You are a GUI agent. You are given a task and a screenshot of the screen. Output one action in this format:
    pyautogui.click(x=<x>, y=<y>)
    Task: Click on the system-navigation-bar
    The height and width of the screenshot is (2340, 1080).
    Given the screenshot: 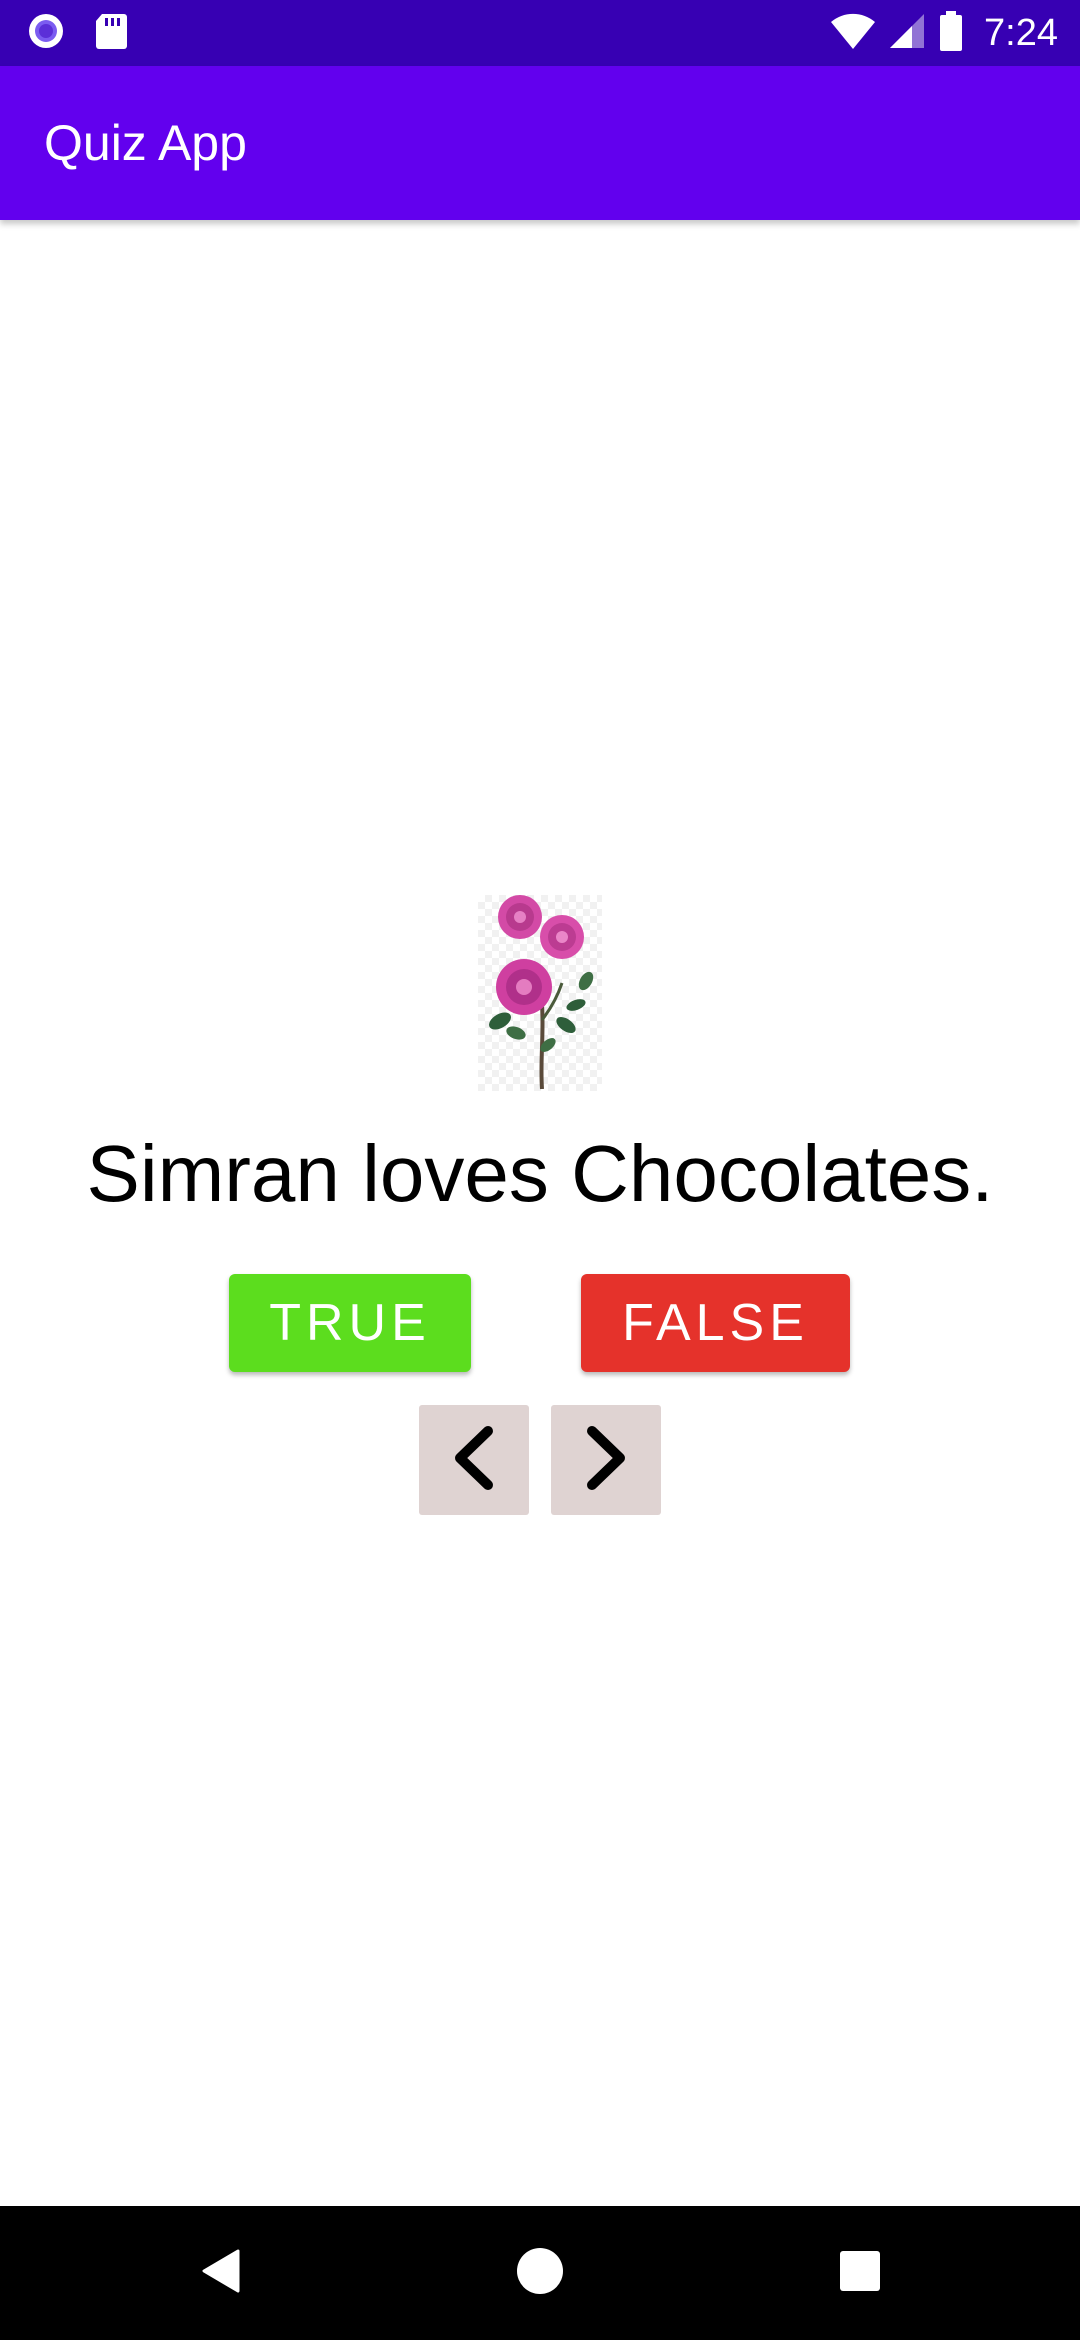 What is the action you would take?
    pyautogui.click(x=540, y=2273)
    